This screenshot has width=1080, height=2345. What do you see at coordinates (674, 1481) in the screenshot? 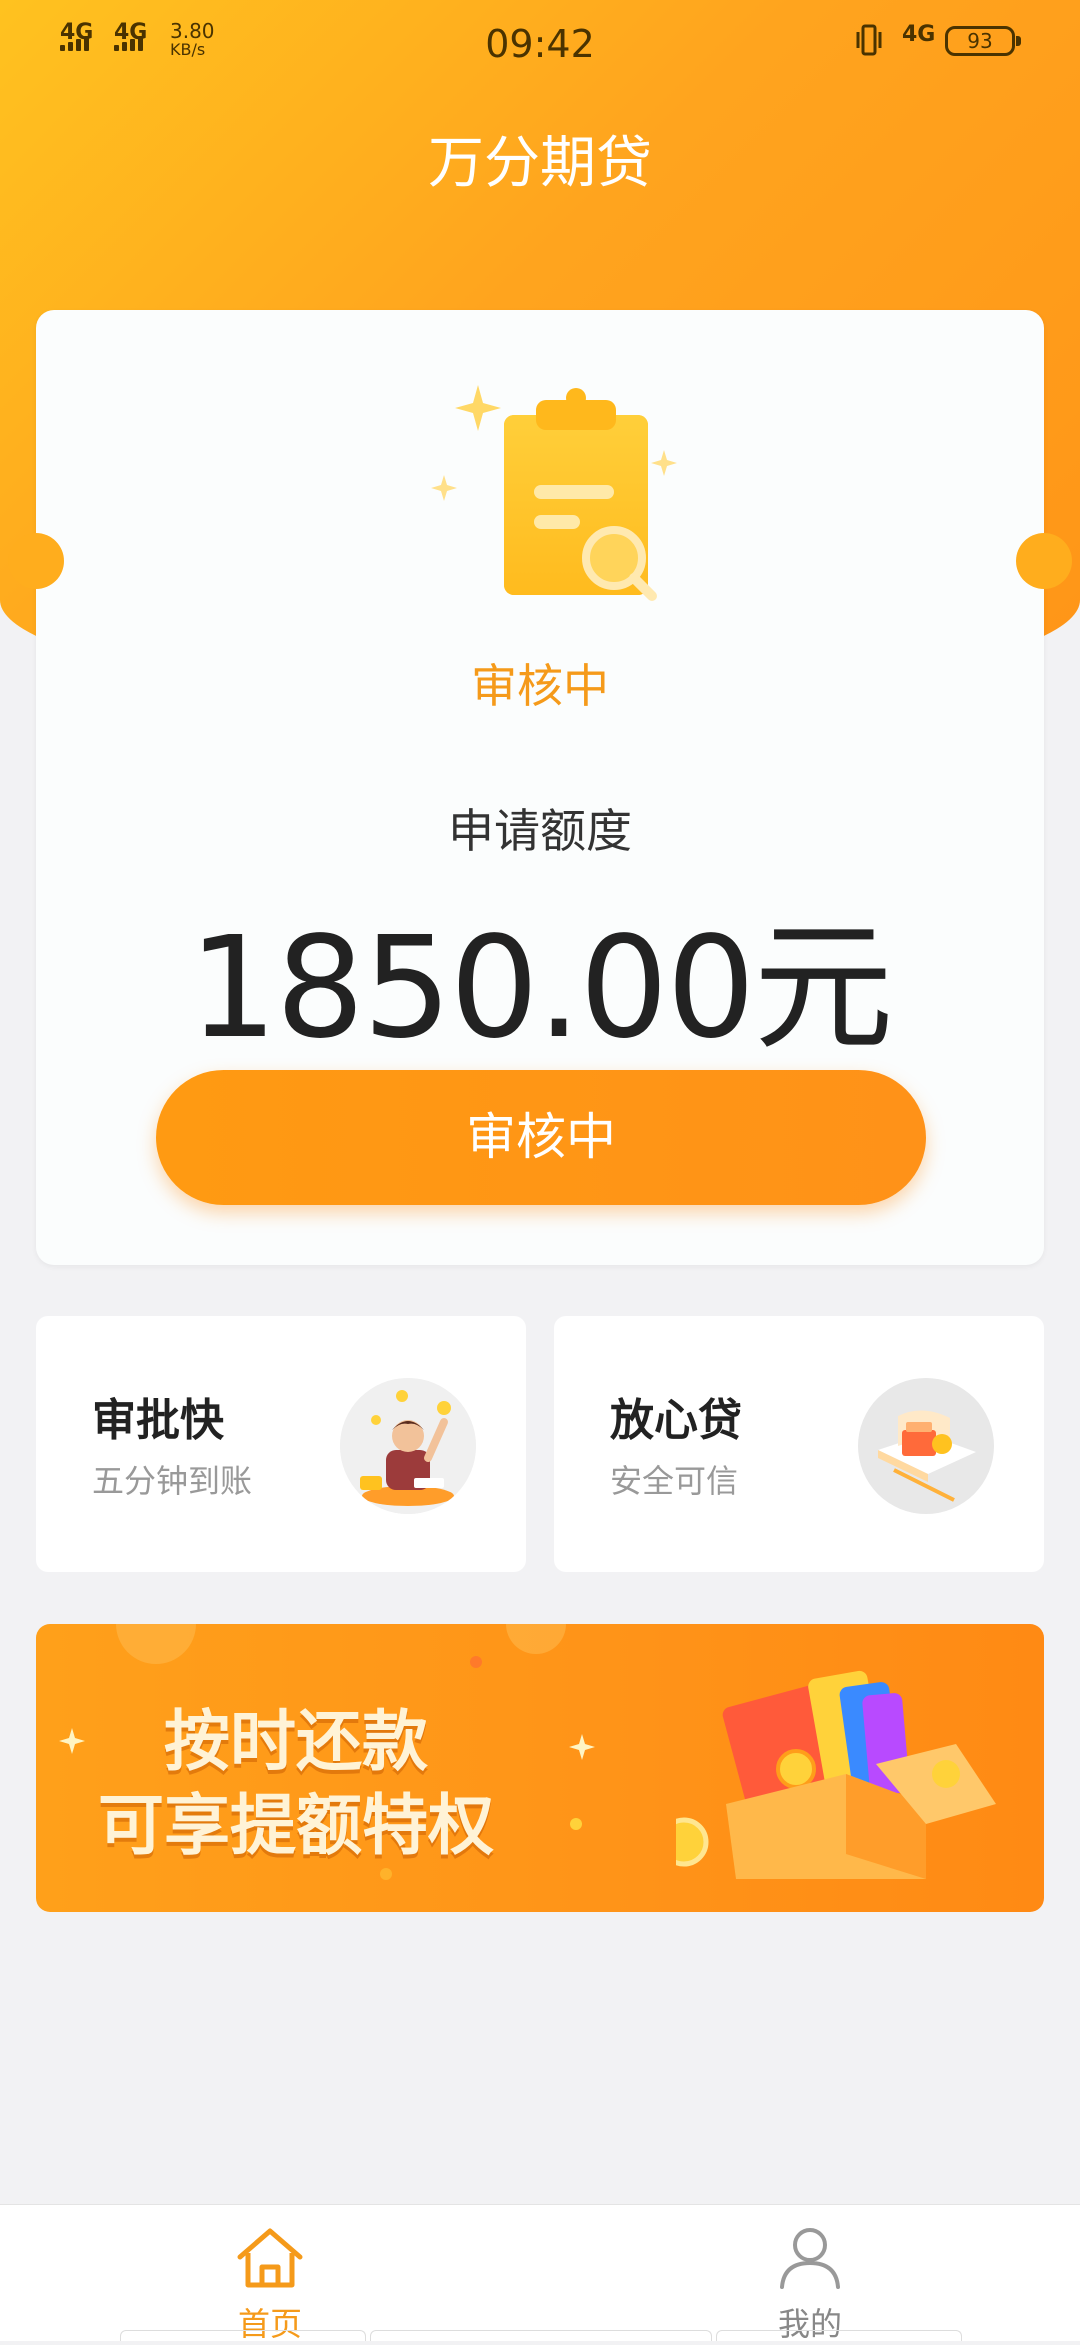
I see `feature-subtitle: 安全可信` at bounding box center [674, 1481].